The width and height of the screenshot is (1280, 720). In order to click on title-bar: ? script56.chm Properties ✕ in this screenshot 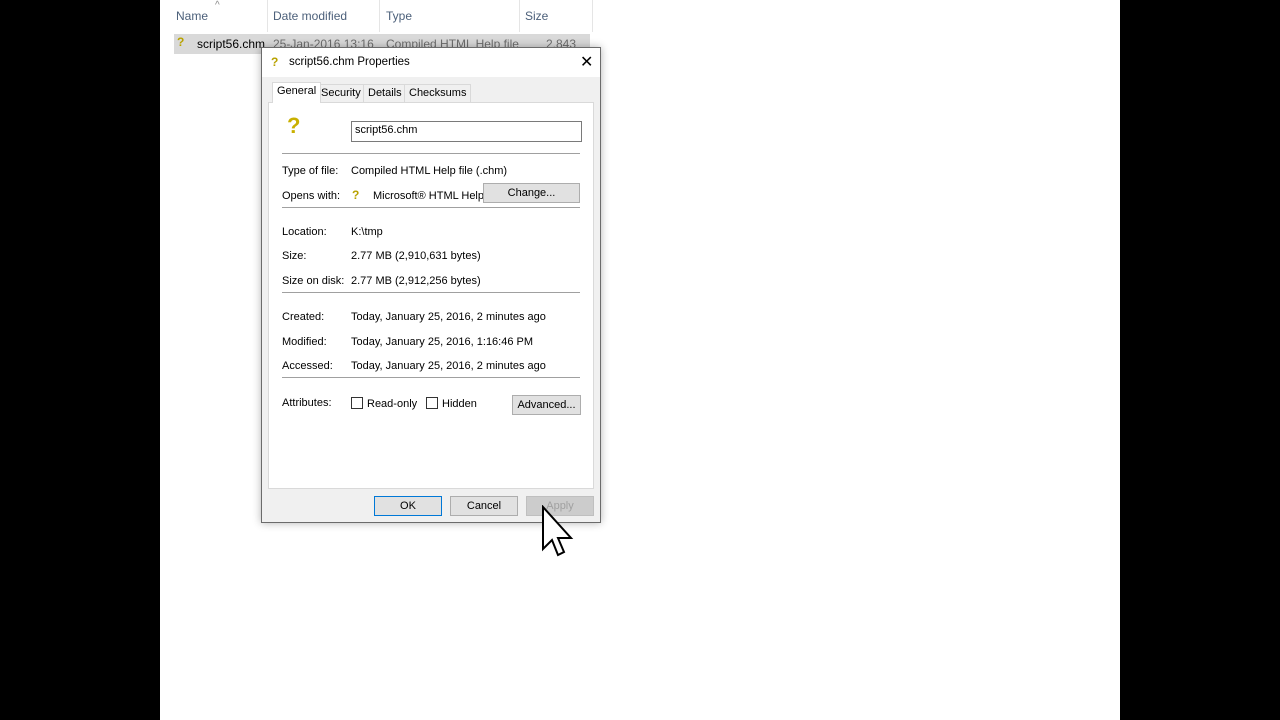, I will do `click(431, 62)`.